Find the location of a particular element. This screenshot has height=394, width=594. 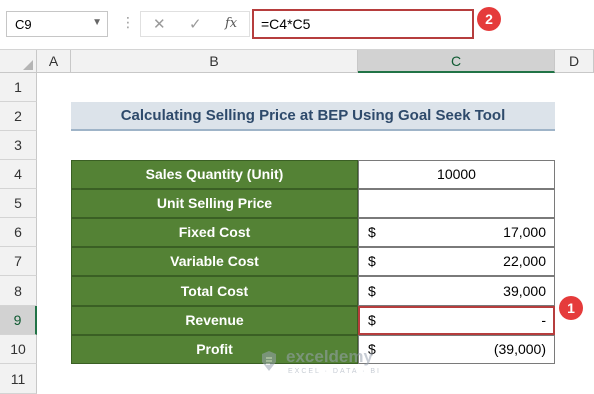

row-header-11: 11 is located at coordinates (18, 379).